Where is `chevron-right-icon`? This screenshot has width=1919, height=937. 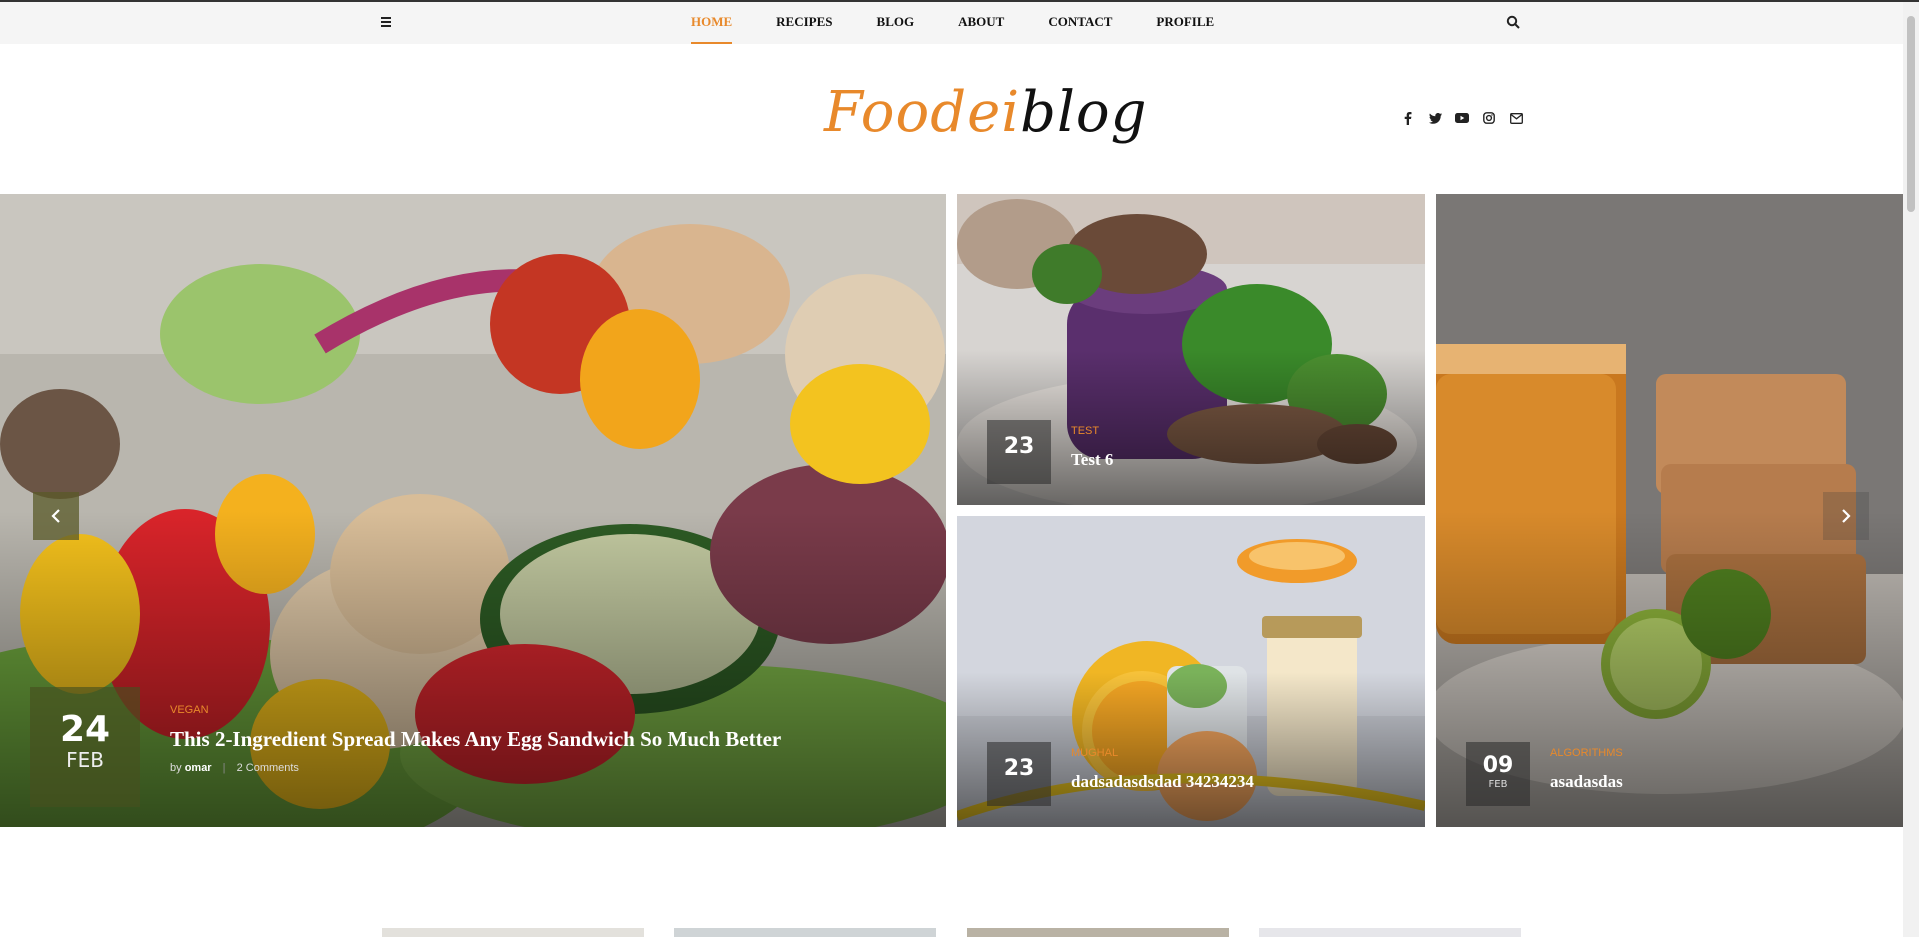 chevron-right-icon is located at coordinates (1846, 516).